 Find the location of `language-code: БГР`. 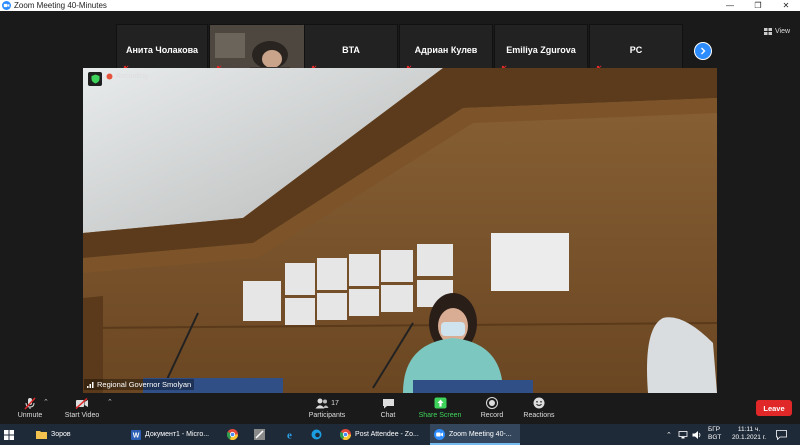

language-code: БГР is located at coordinates (714, 429).